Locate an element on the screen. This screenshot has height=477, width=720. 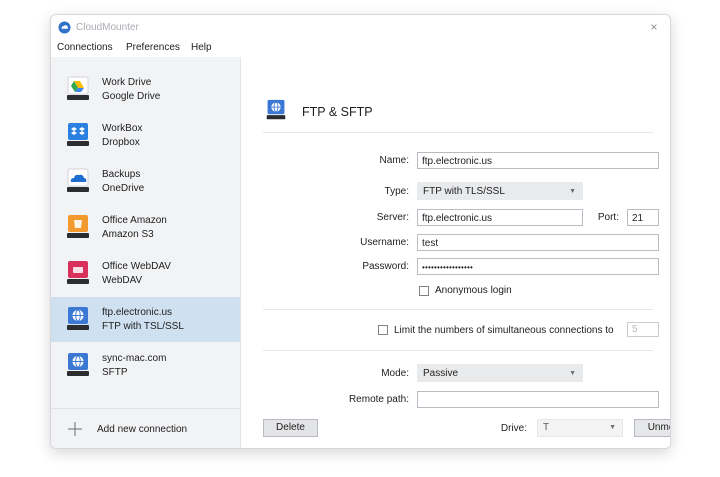
connection-name: Office Amazon is located at coordinates (134, 220).